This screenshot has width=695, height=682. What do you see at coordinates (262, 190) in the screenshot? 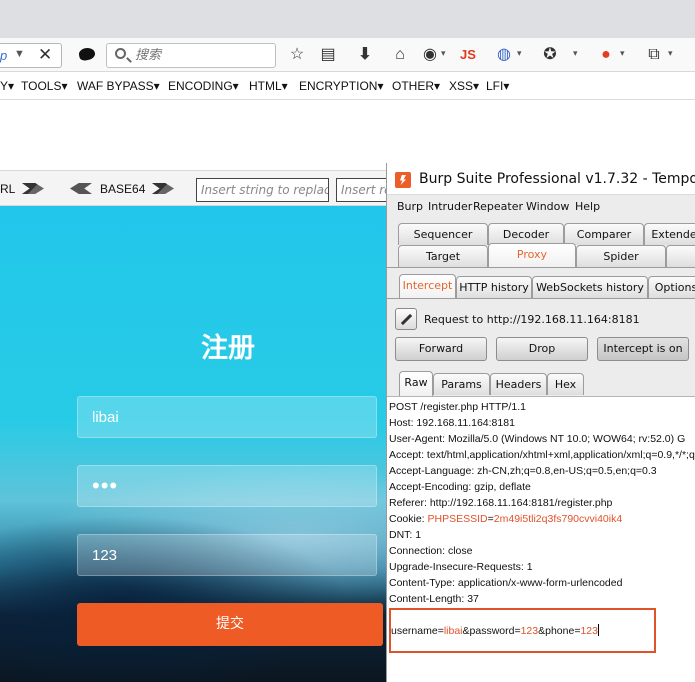
I see `insert-string-input: Insert string to replace` at bounding box center [262, 190].